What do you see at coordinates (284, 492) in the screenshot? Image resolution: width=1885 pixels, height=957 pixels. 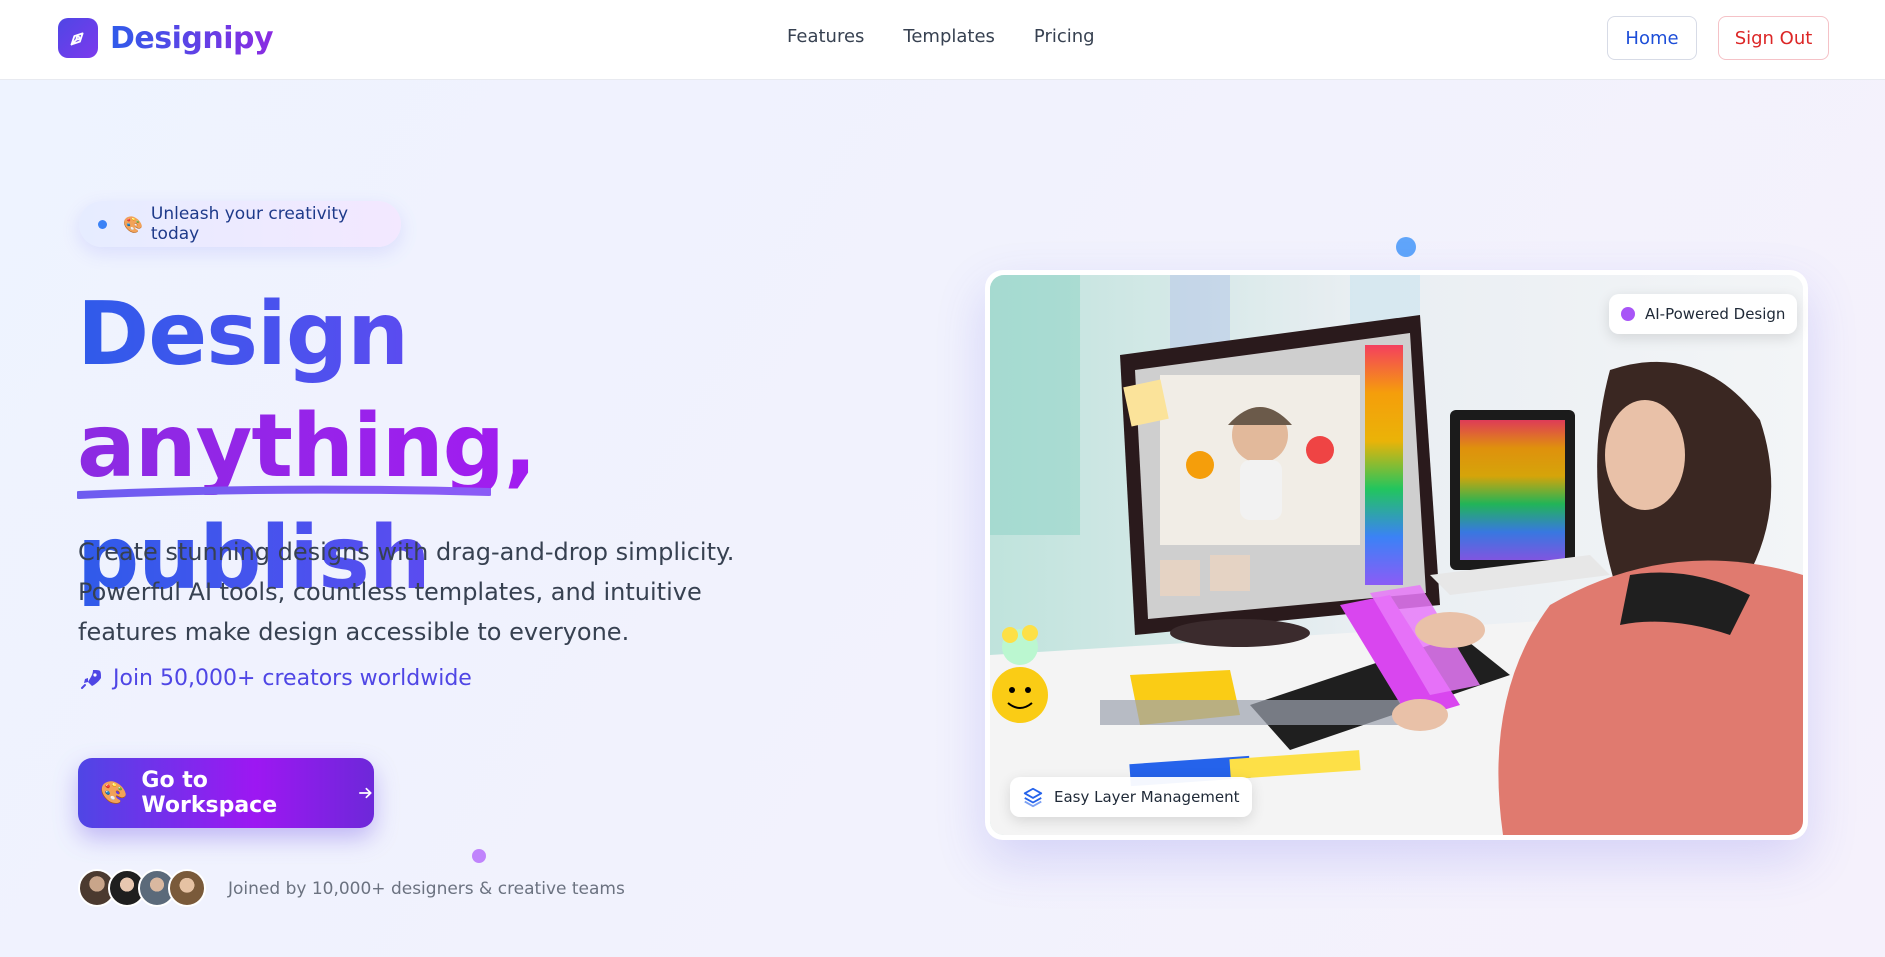 I see `headline-underline` at bounding box center [284, 492].